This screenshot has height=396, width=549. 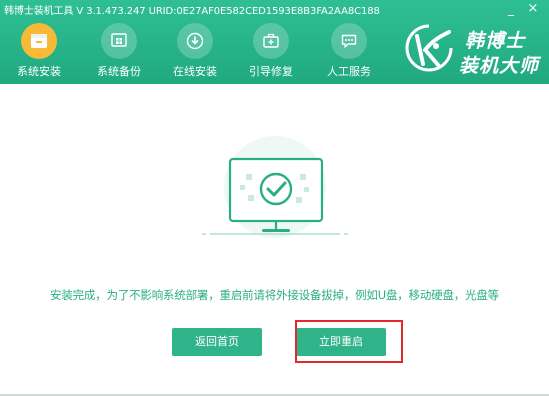 I want to click on nav-item-boot-repair: 引导修复, so click(x=271, y=51).